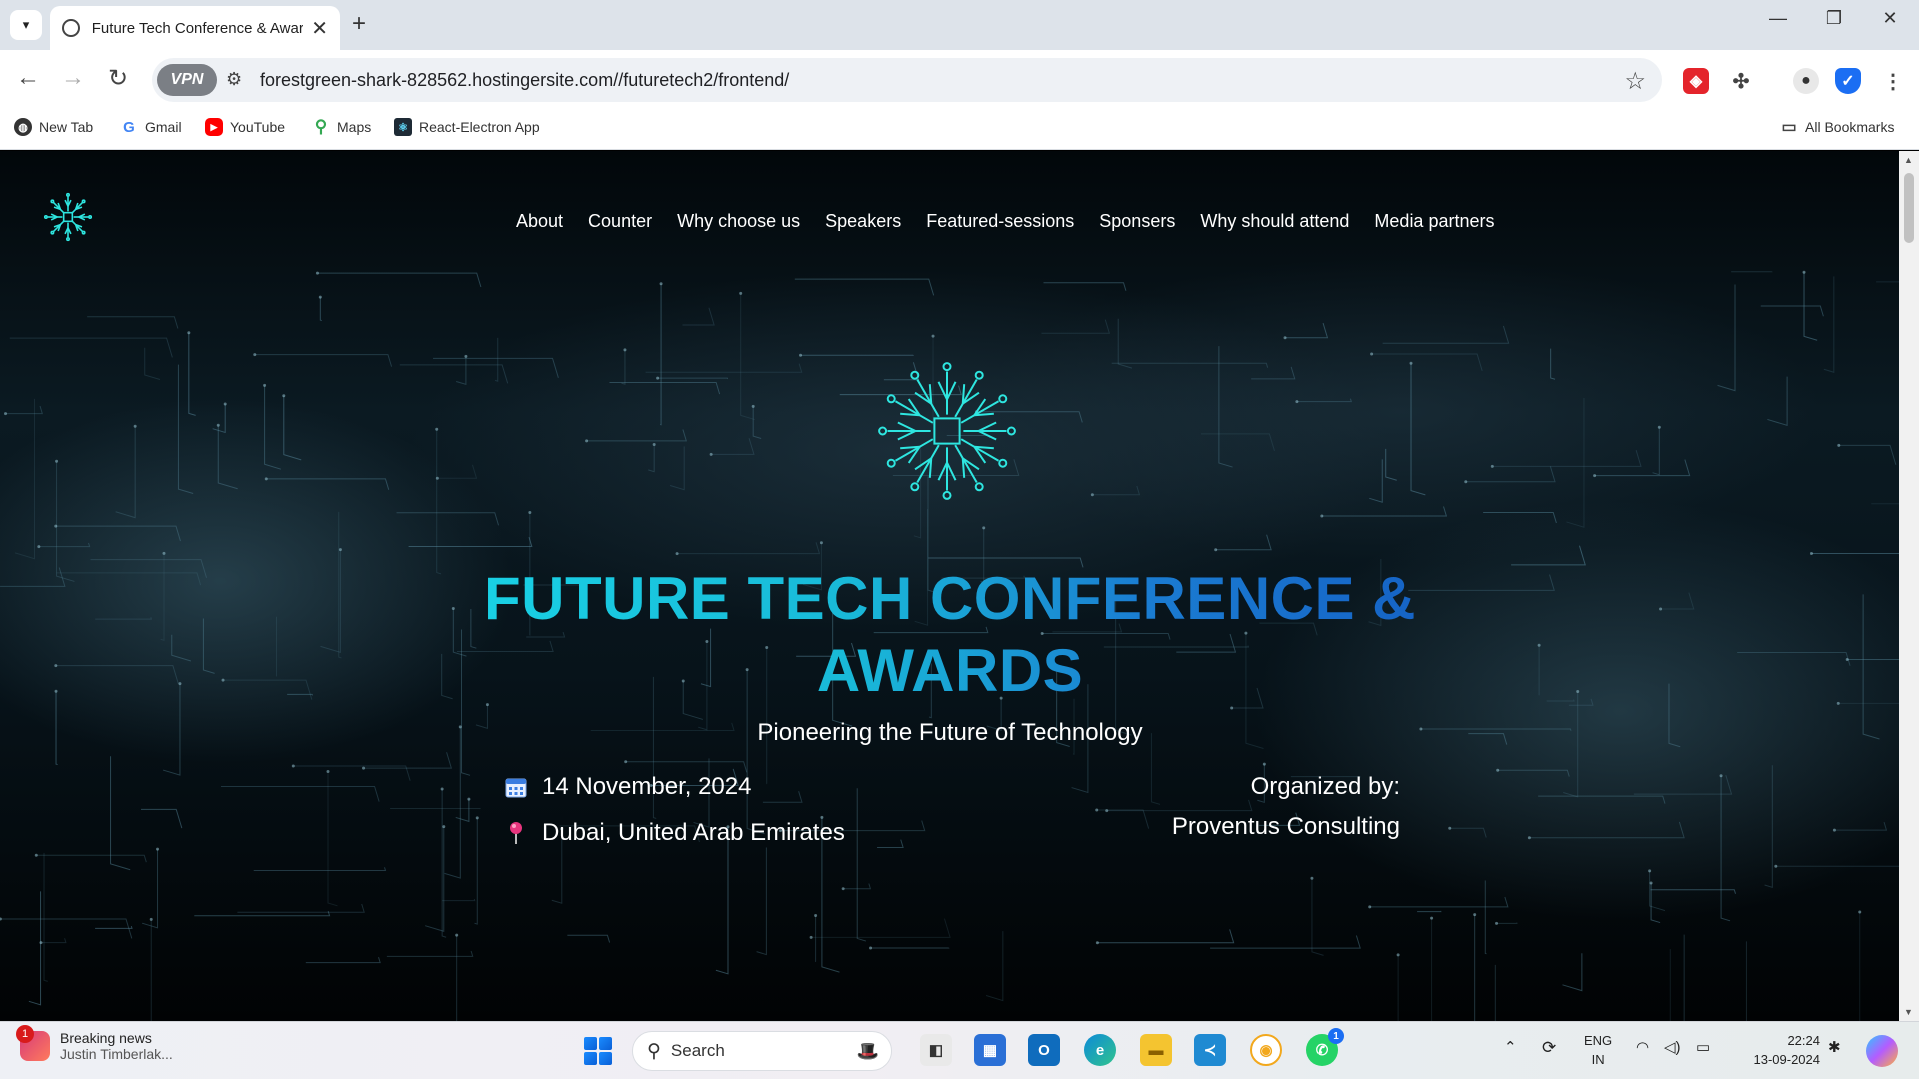 This screenshot has width=1919, height=1079. Describe the element at coordinates (1787, 1059) in the screenshot. I see `clock-date: 13-09-2024` at that location.